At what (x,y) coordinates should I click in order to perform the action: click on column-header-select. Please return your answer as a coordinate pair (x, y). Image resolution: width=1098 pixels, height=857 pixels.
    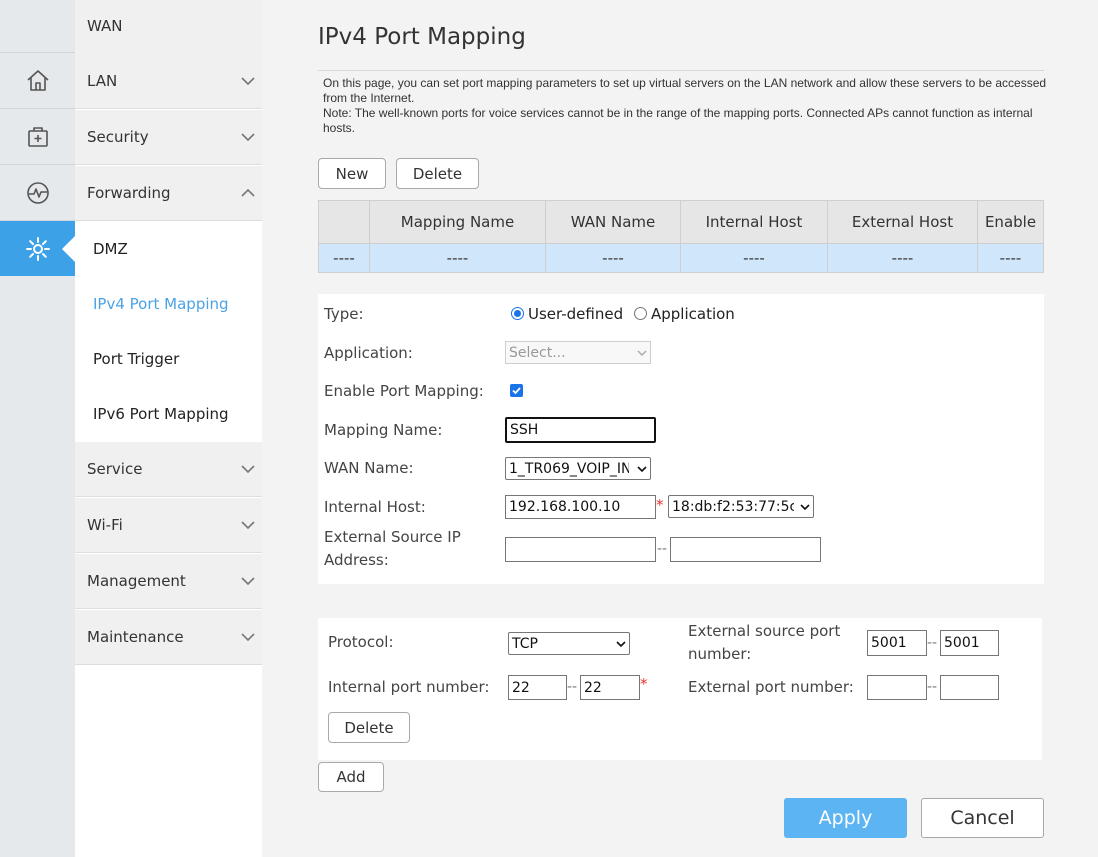
    Looking at the image, I should click on (344, 222).